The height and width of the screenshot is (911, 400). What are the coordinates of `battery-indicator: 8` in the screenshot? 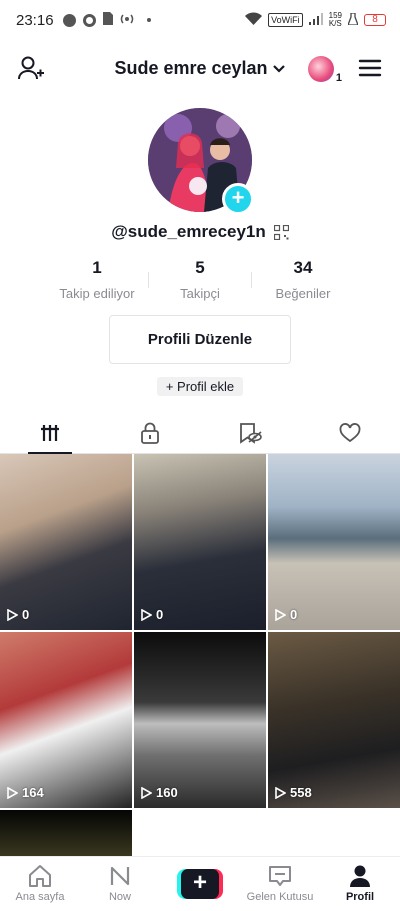 It's located at (375, 20).